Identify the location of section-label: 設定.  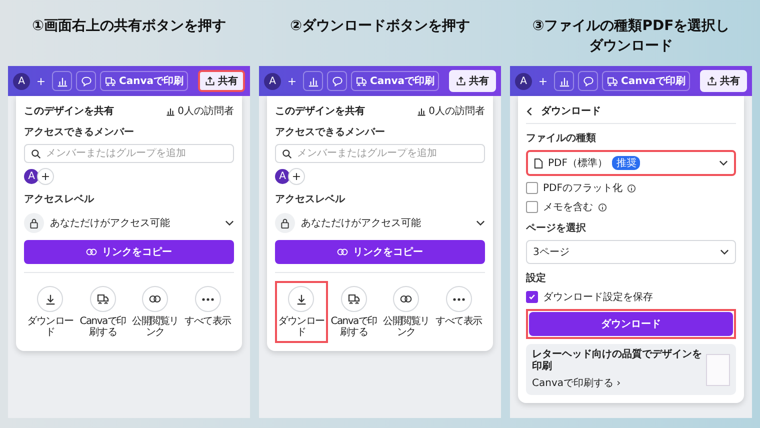
(536, 278).